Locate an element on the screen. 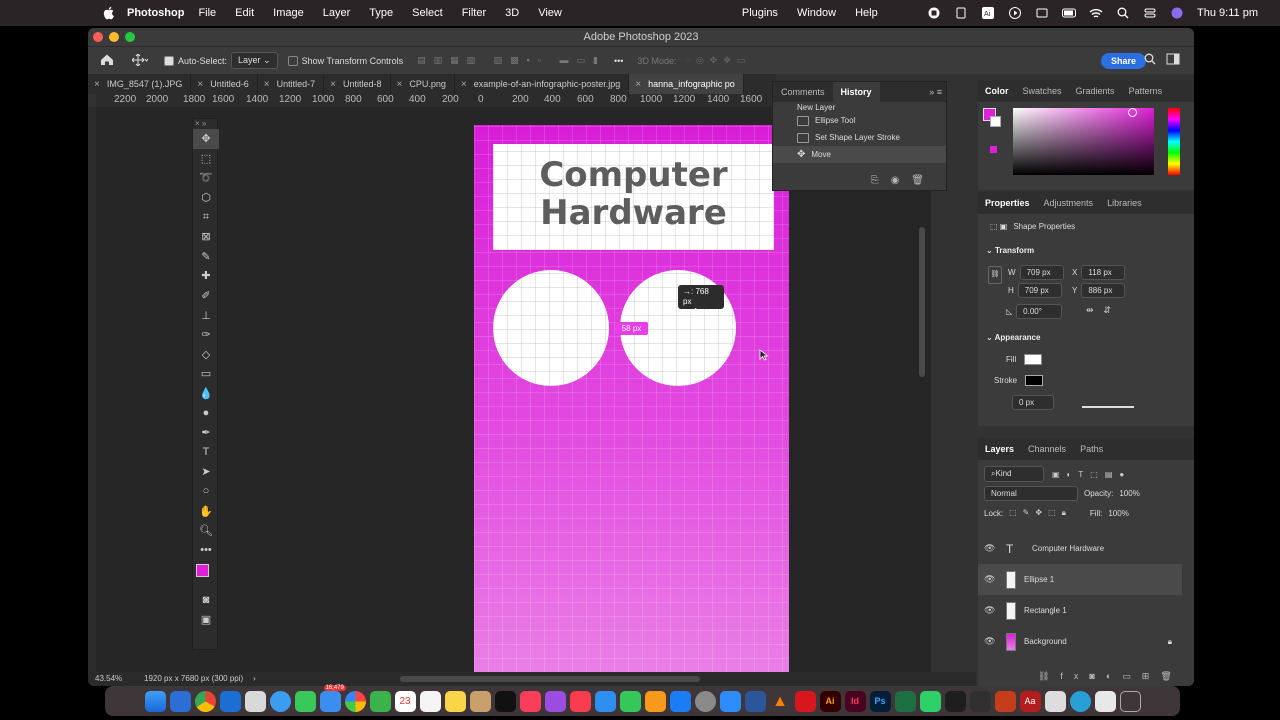 The width and height of the screenshot is (1280, 720). history-item: Set Shape Layer Stroke is located at coordinates (859, 137).